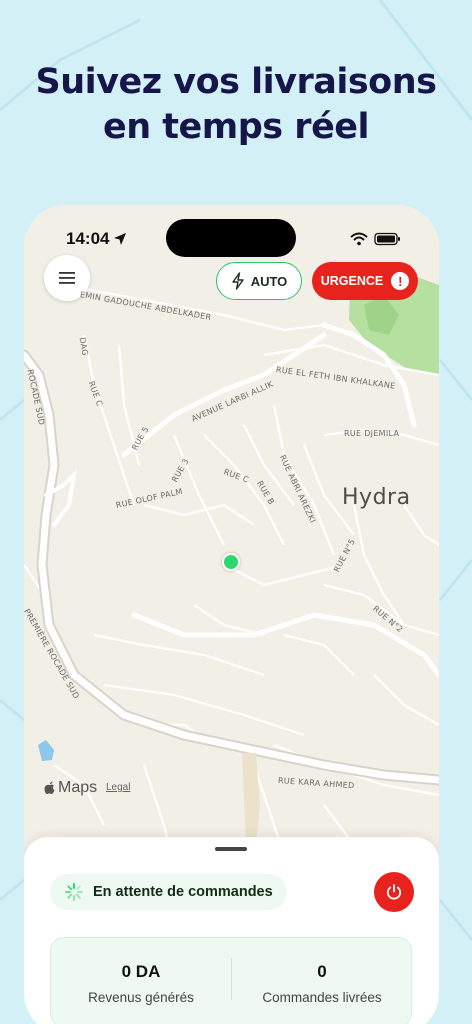 Image resolution: width=472 pixels, height=1024 pixels. Describe the element at coordinates (231, 238) in the screenshot. I see `dynamic-island` at that location.